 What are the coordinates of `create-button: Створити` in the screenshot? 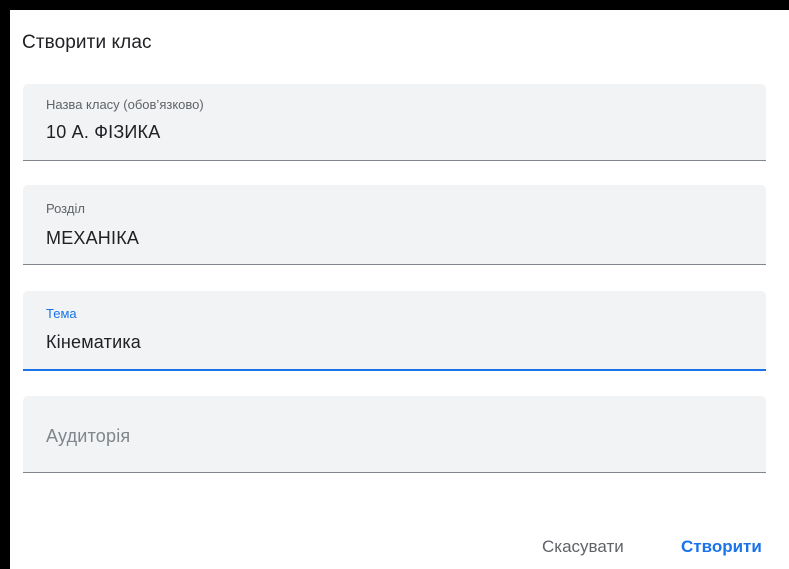 It's located at (721, 547).